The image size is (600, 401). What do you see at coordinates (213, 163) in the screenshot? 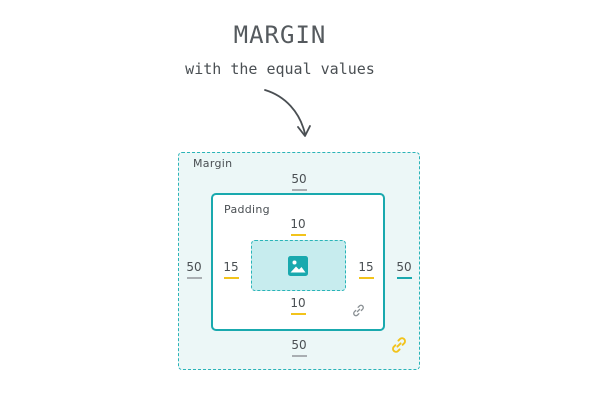
I see `margin-label: Margin` at bounding box center [213, 163].